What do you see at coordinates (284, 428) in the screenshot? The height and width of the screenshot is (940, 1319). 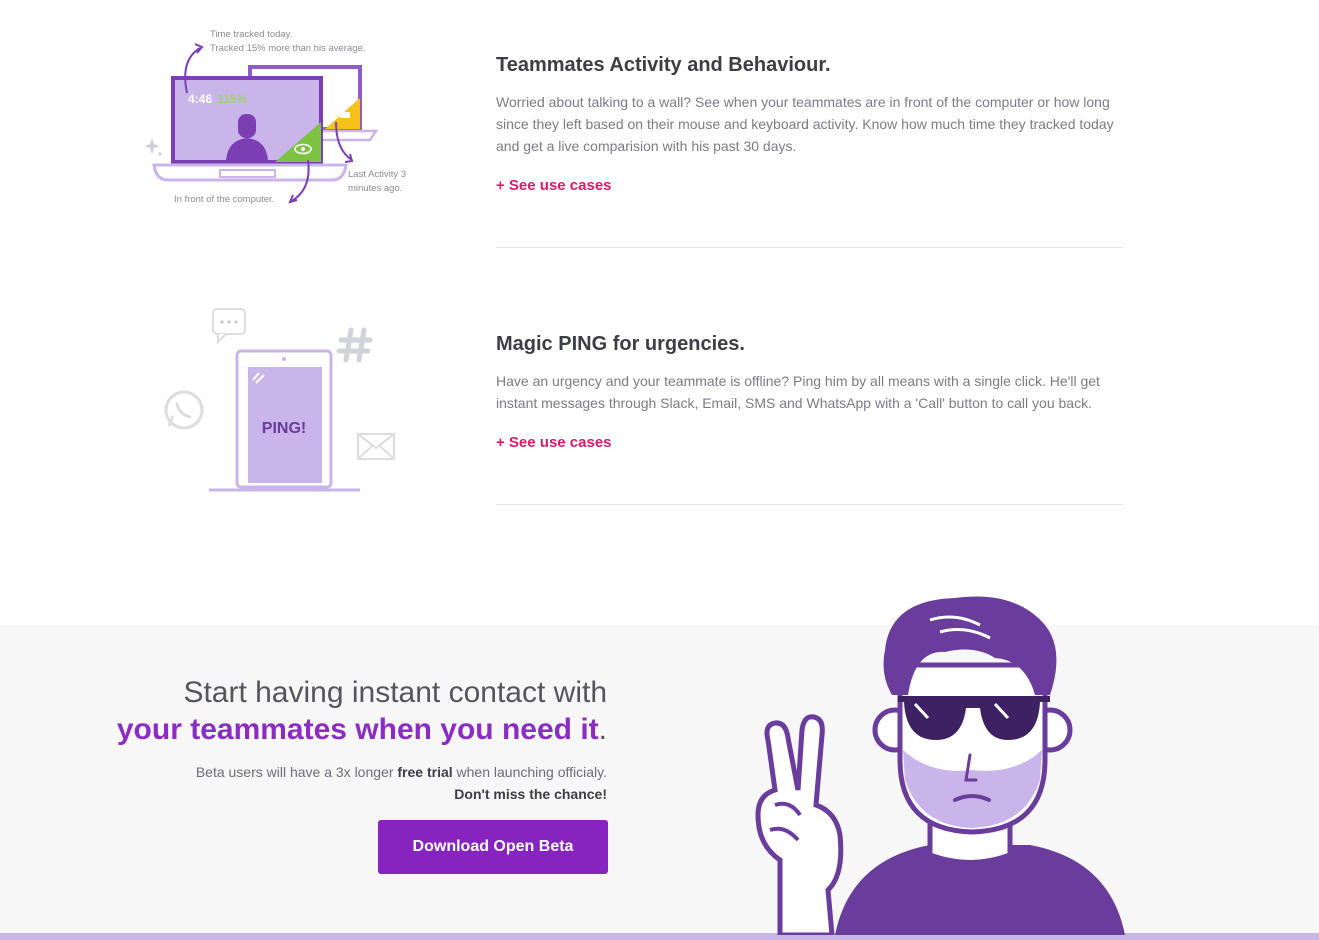 I see `ping-phone-text: PING!` at bounding box center [284, 428].